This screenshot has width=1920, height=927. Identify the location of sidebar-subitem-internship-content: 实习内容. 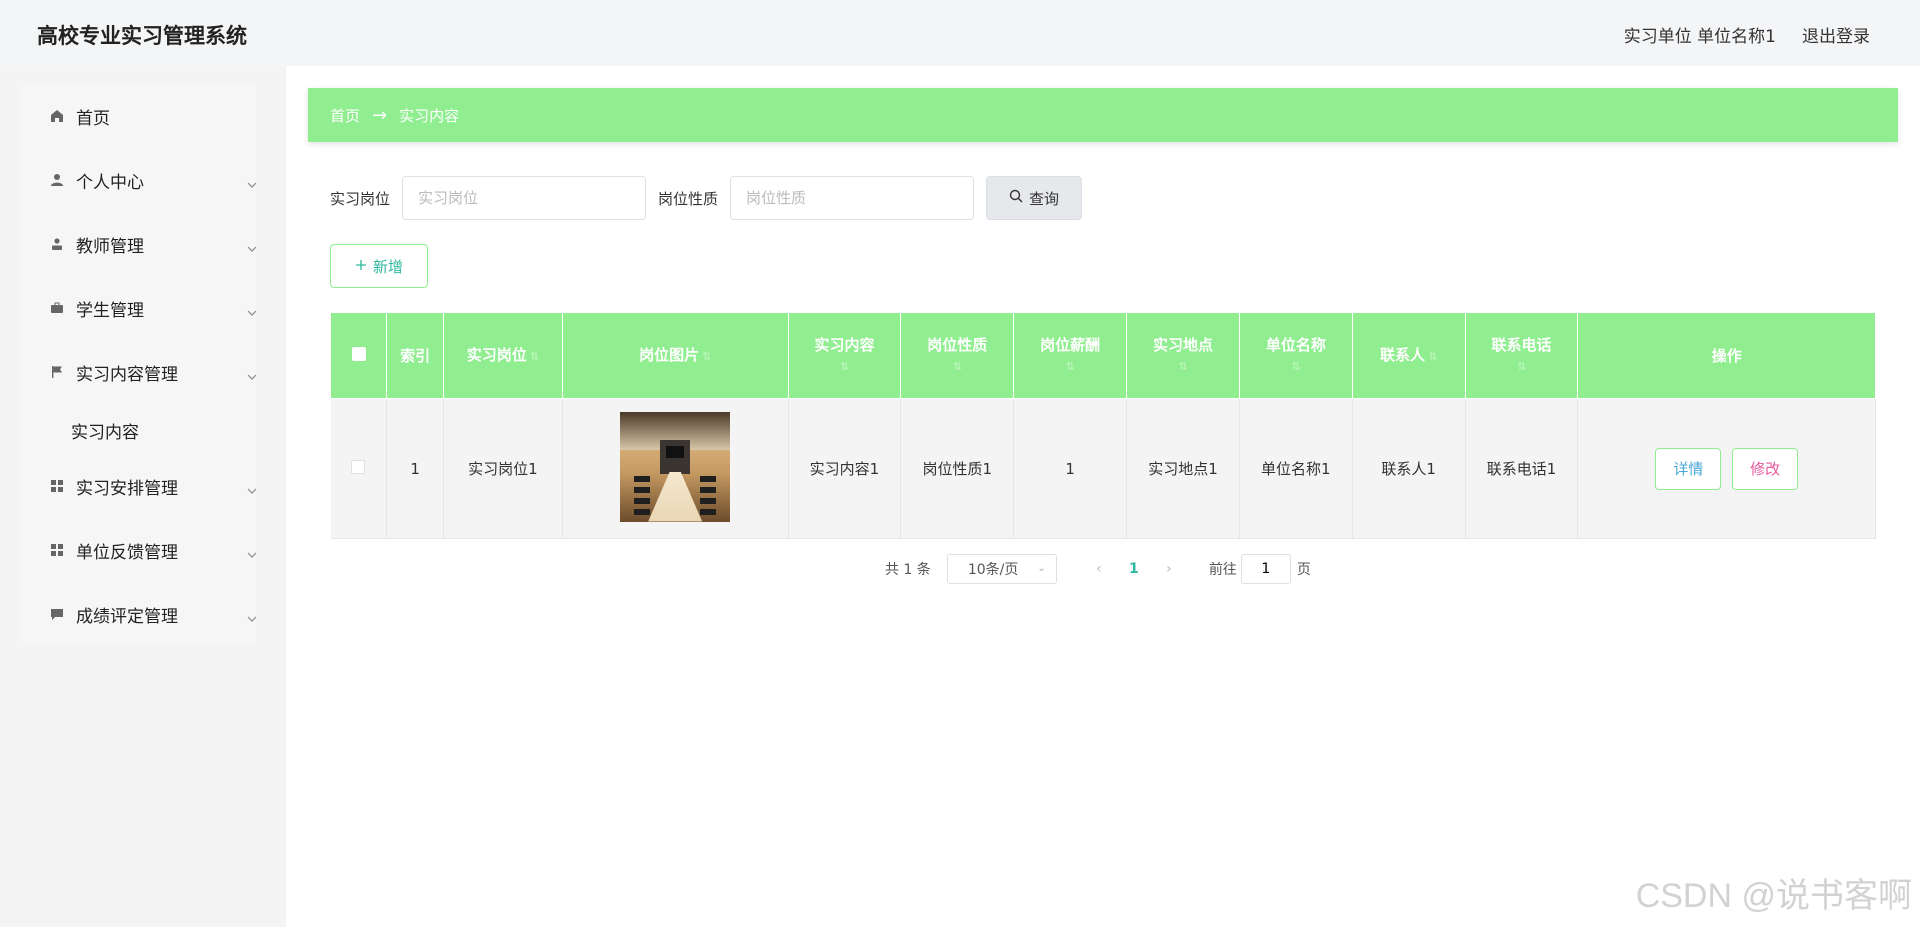
(138, 430).